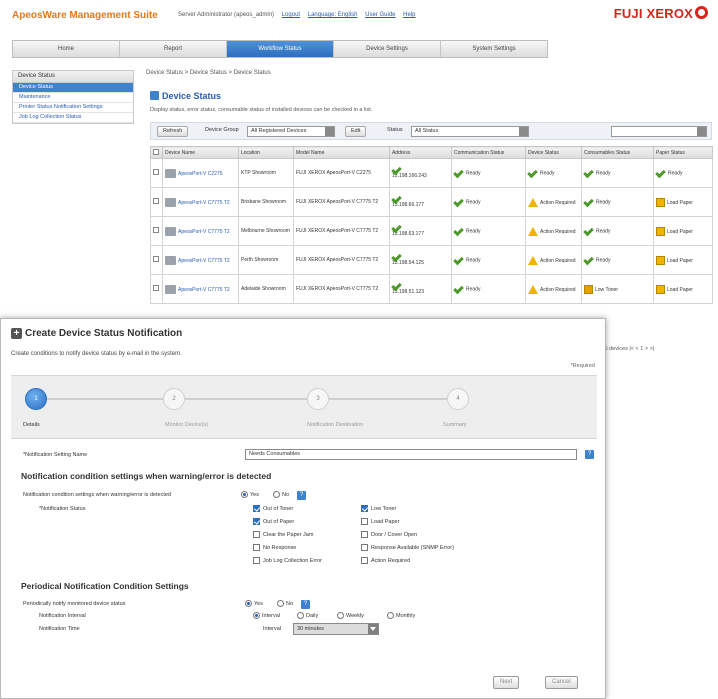 The width and height of the screenshot is (718, 699). I want to click on interval-option-daily: Daily, so click(307, 615).